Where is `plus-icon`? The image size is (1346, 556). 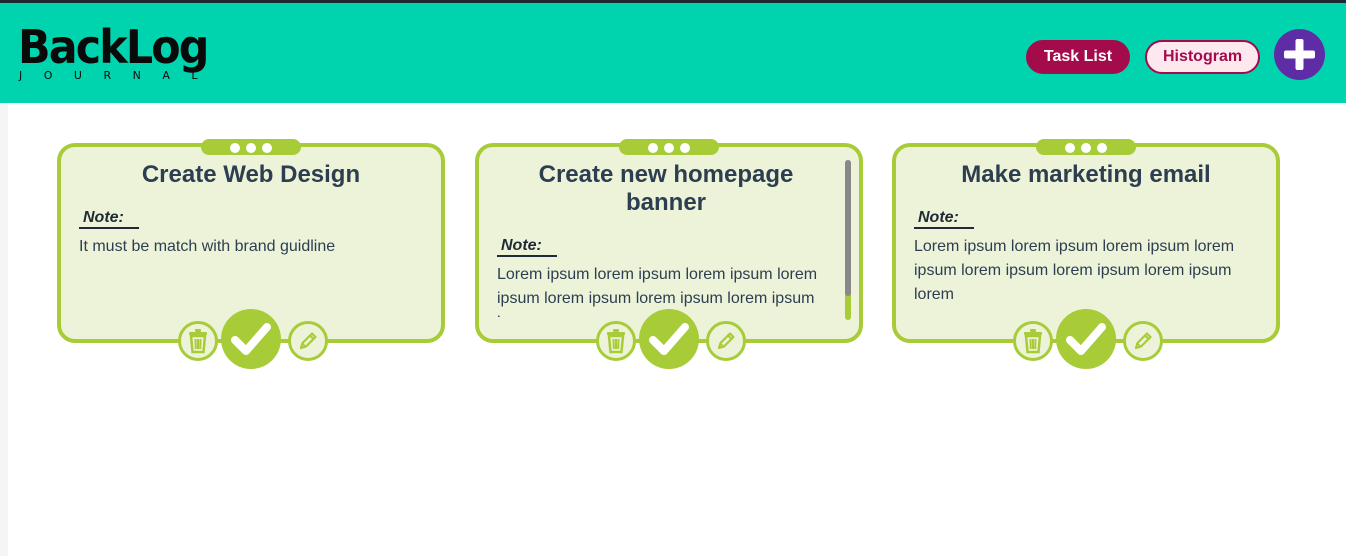
plus-icon is located at coordinates (1299, 54).